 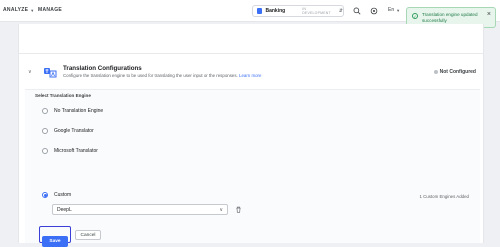 I want to click on check-circle-icon: ✓, so click(x=415, y=16).